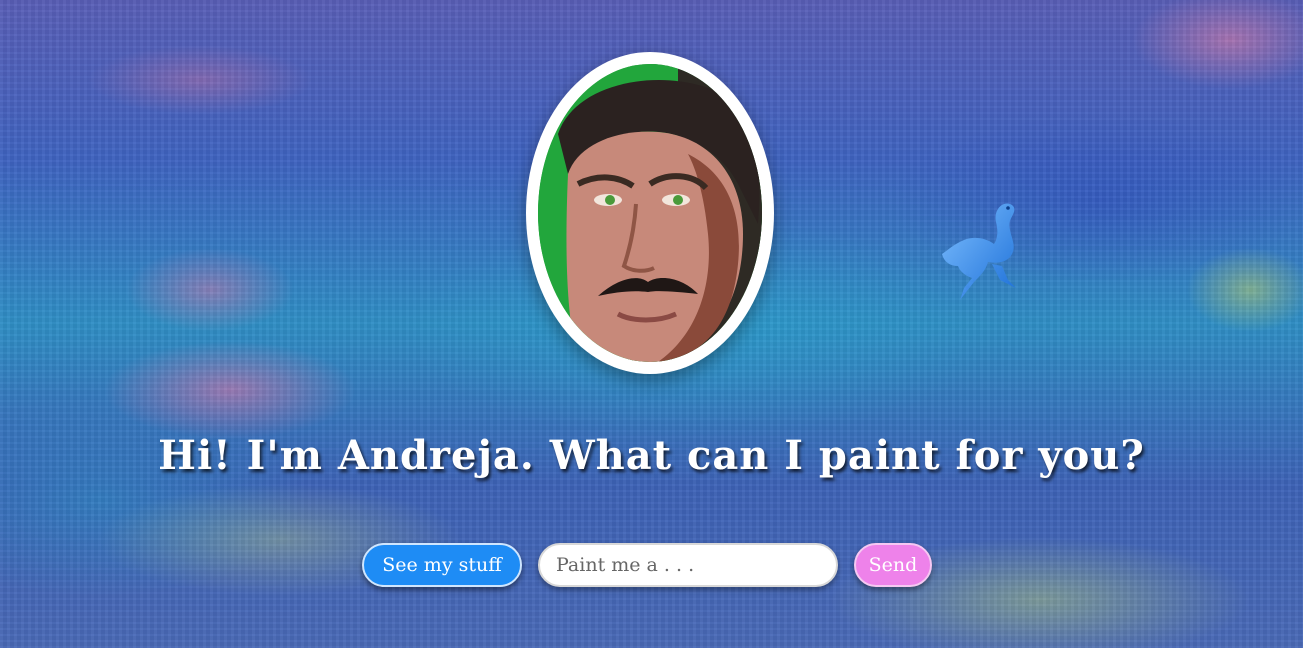 This screenshot has width=1303, height=648. I want to click on send-button: Send, so click(893, 565).